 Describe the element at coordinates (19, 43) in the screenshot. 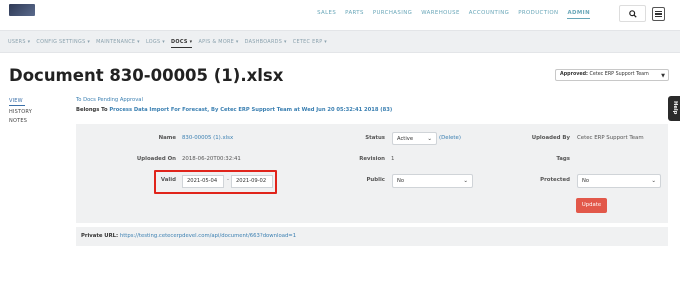

I see `subnav-users: USERS ▾` at that location.